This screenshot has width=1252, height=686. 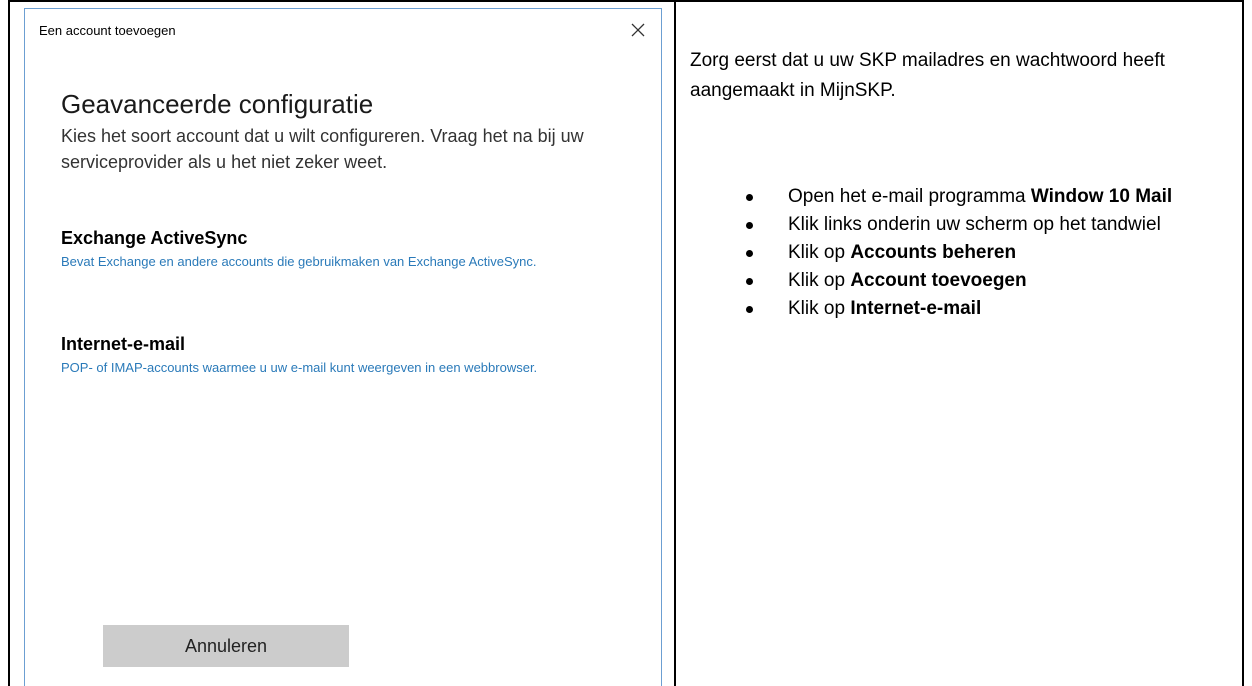 I want to click on option-title: Exchange ActiveSync, so click(x=154, y=238).